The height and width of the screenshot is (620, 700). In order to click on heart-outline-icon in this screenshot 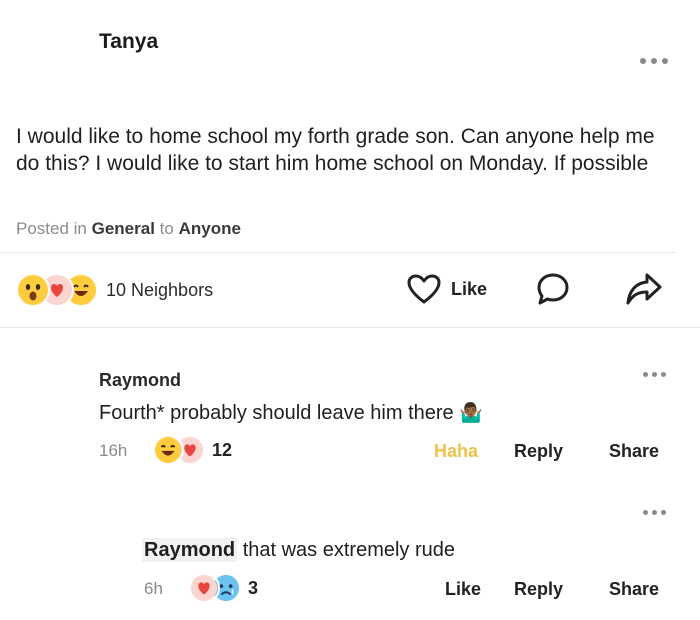, I will do `click(424, 289)`.